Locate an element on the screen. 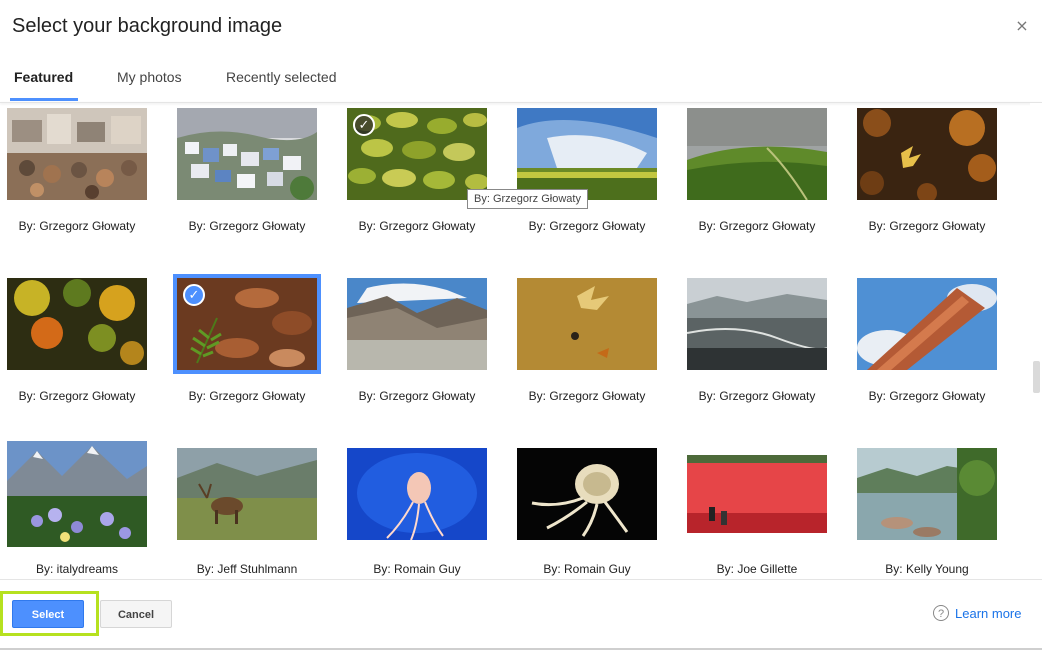 The image size is (1042, 654). tab-recently-selected: Recently selected is located at coordinates (281, 77).